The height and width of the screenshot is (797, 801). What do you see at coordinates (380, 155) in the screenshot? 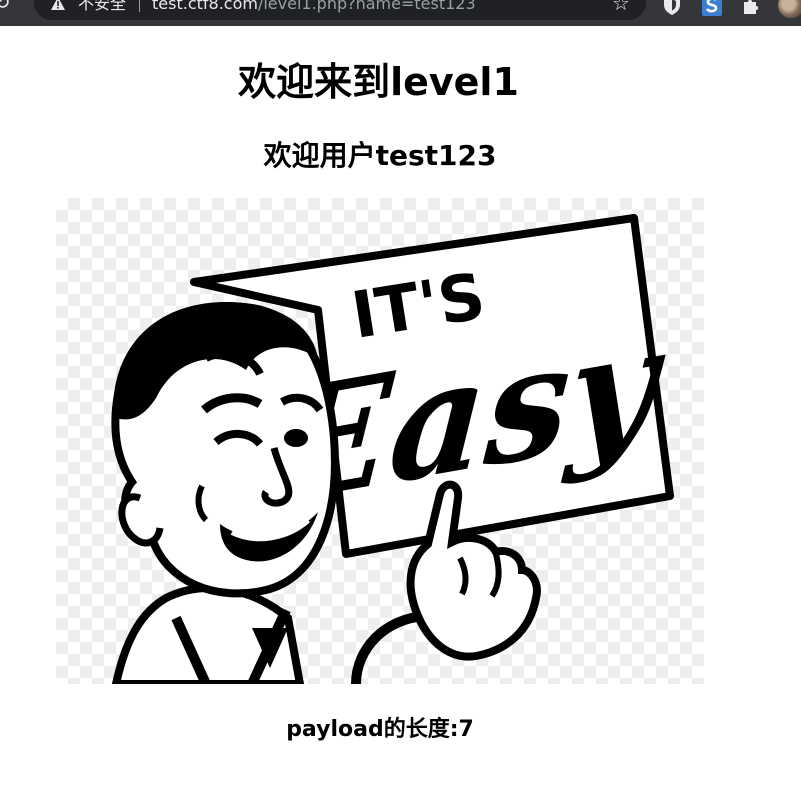
I see `welcome-user-heading: 欢迎用户test123` at bounding box center [380, 155].